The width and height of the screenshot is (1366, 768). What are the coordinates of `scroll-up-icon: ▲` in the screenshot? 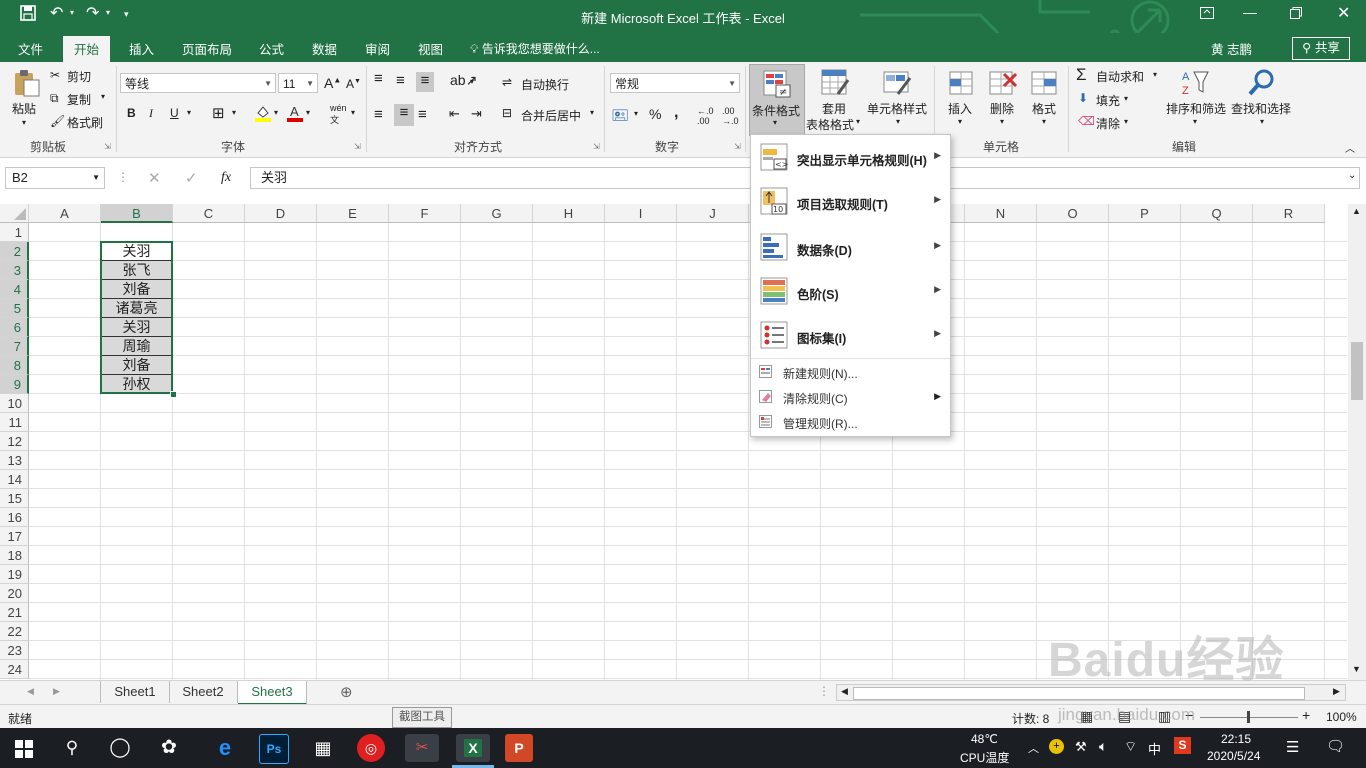 It's located at (1356, 211).